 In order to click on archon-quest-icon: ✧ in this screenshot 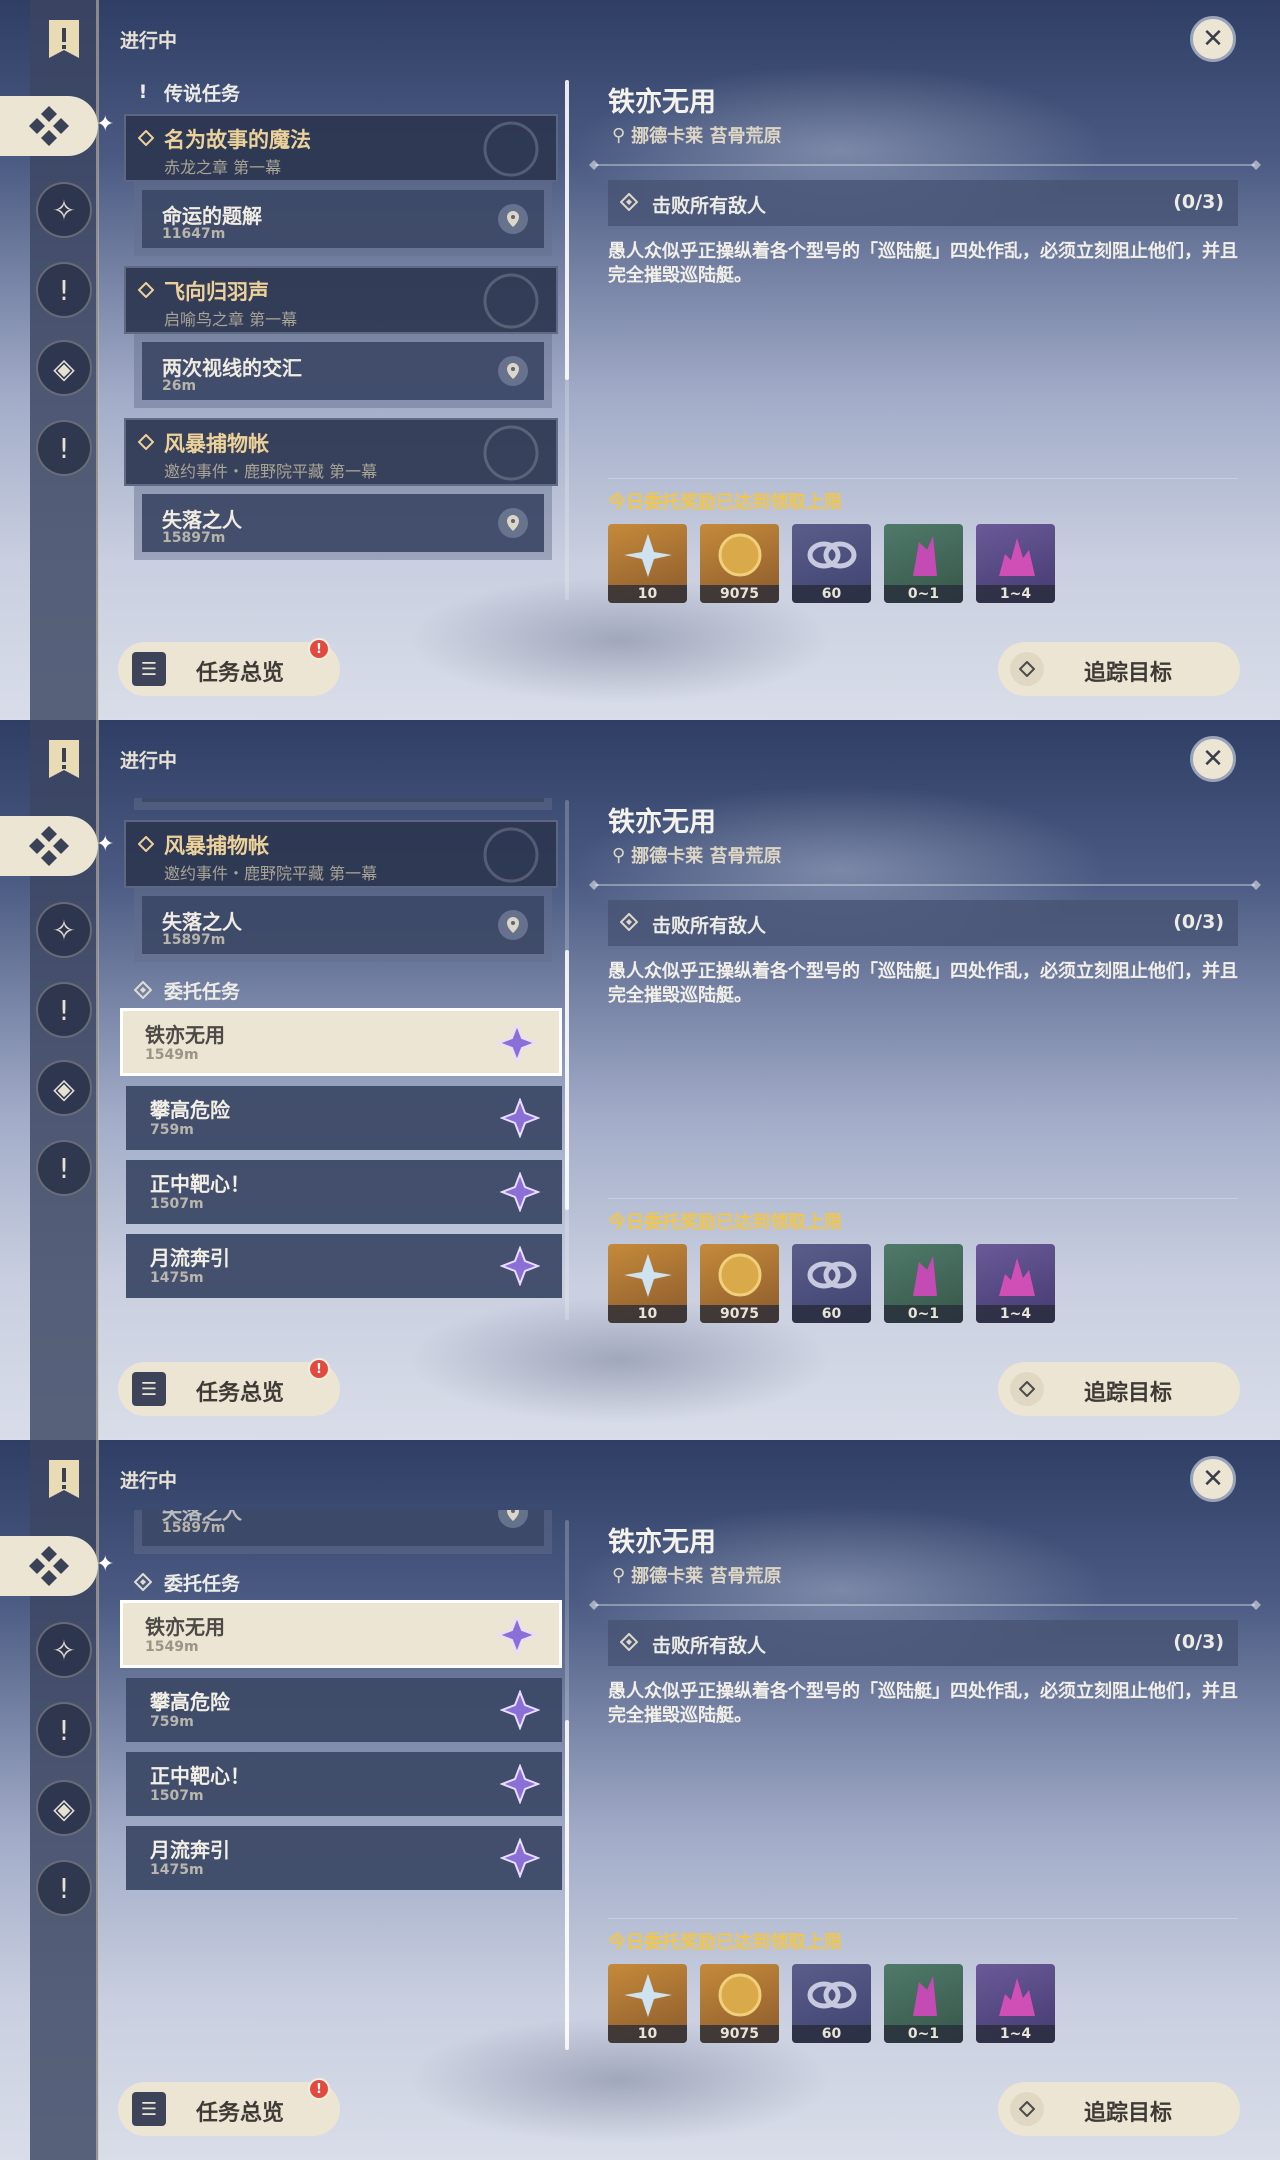, I will do `click(64, 930)`.